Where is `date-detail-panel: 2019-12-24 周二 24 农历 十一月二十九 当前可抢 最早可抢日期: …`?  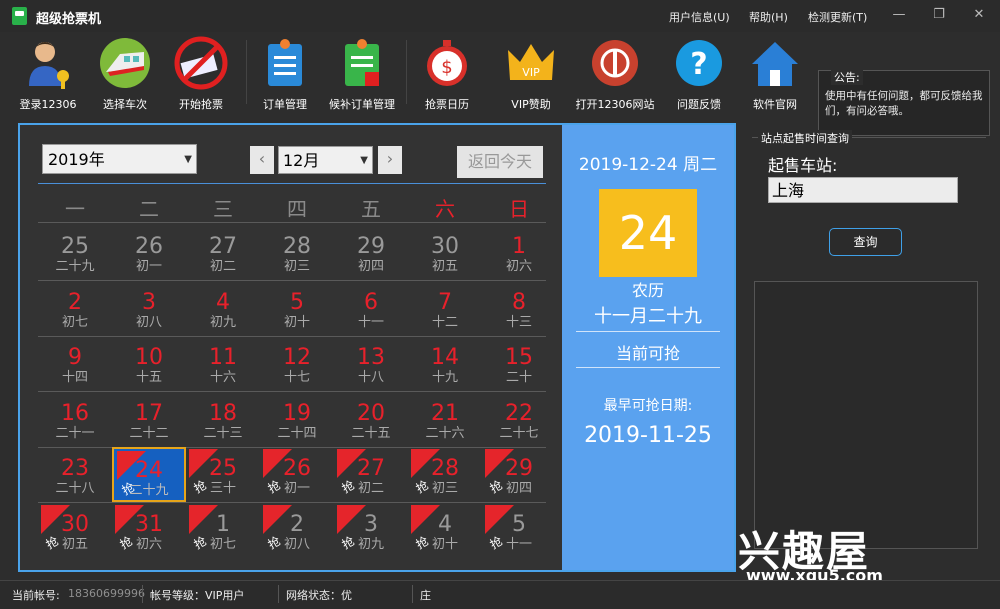 date-detail-panel: 2019-12-24 周二 24 农历 十一月二十九 当前可抢 最早可抢日期: … is located at coordinates (648, 347).